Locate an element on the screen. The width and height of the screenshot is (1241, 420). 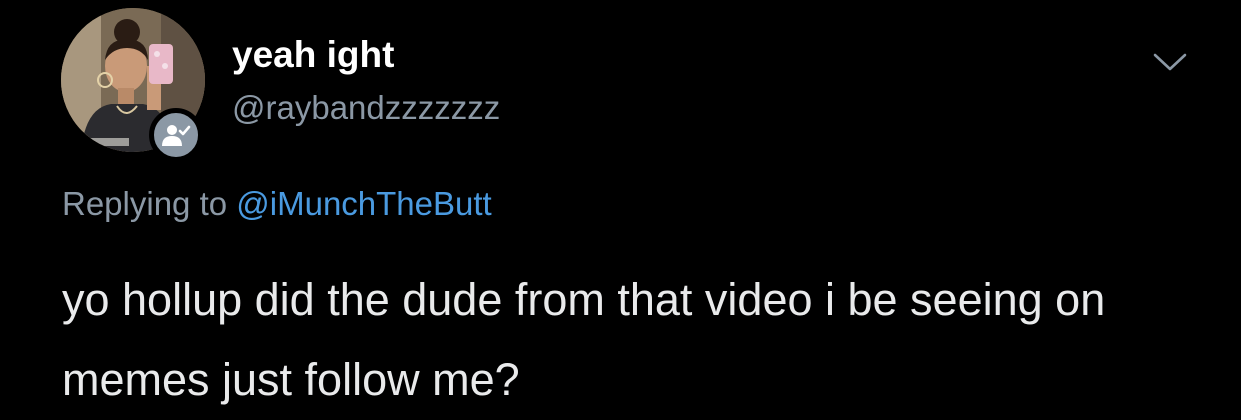
chevron-down-icon is located at coordinates (1170, 62).